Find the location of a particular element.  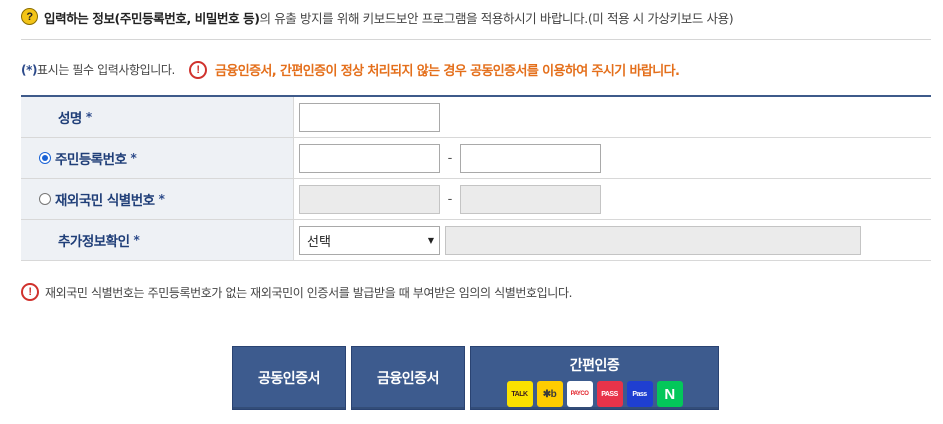

pass-icon: PASS is located at coordinates (609, 394).